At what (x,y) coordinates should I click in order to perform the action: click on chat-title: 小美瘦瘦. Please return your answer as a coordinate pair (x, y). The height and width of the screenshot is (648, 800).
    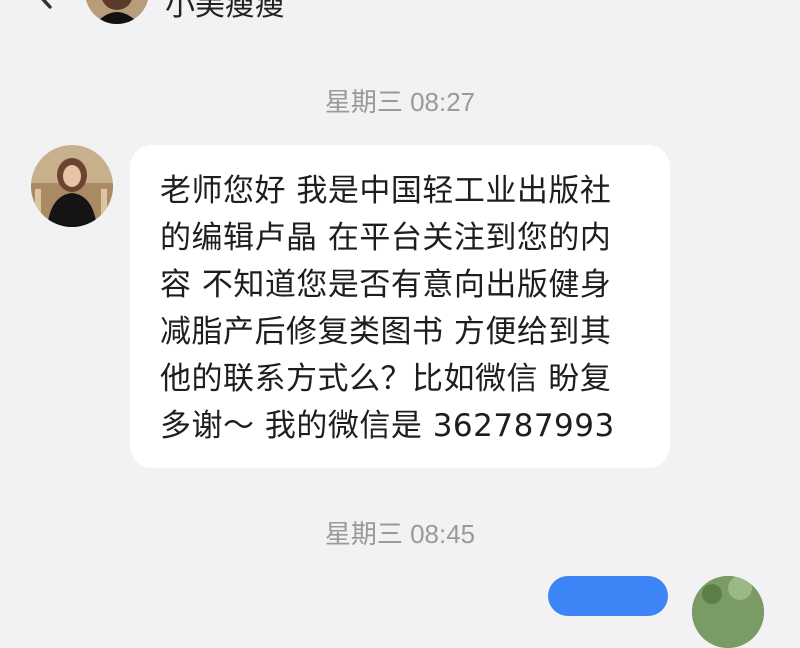
    Looking at the image, I should click on (225, 11).